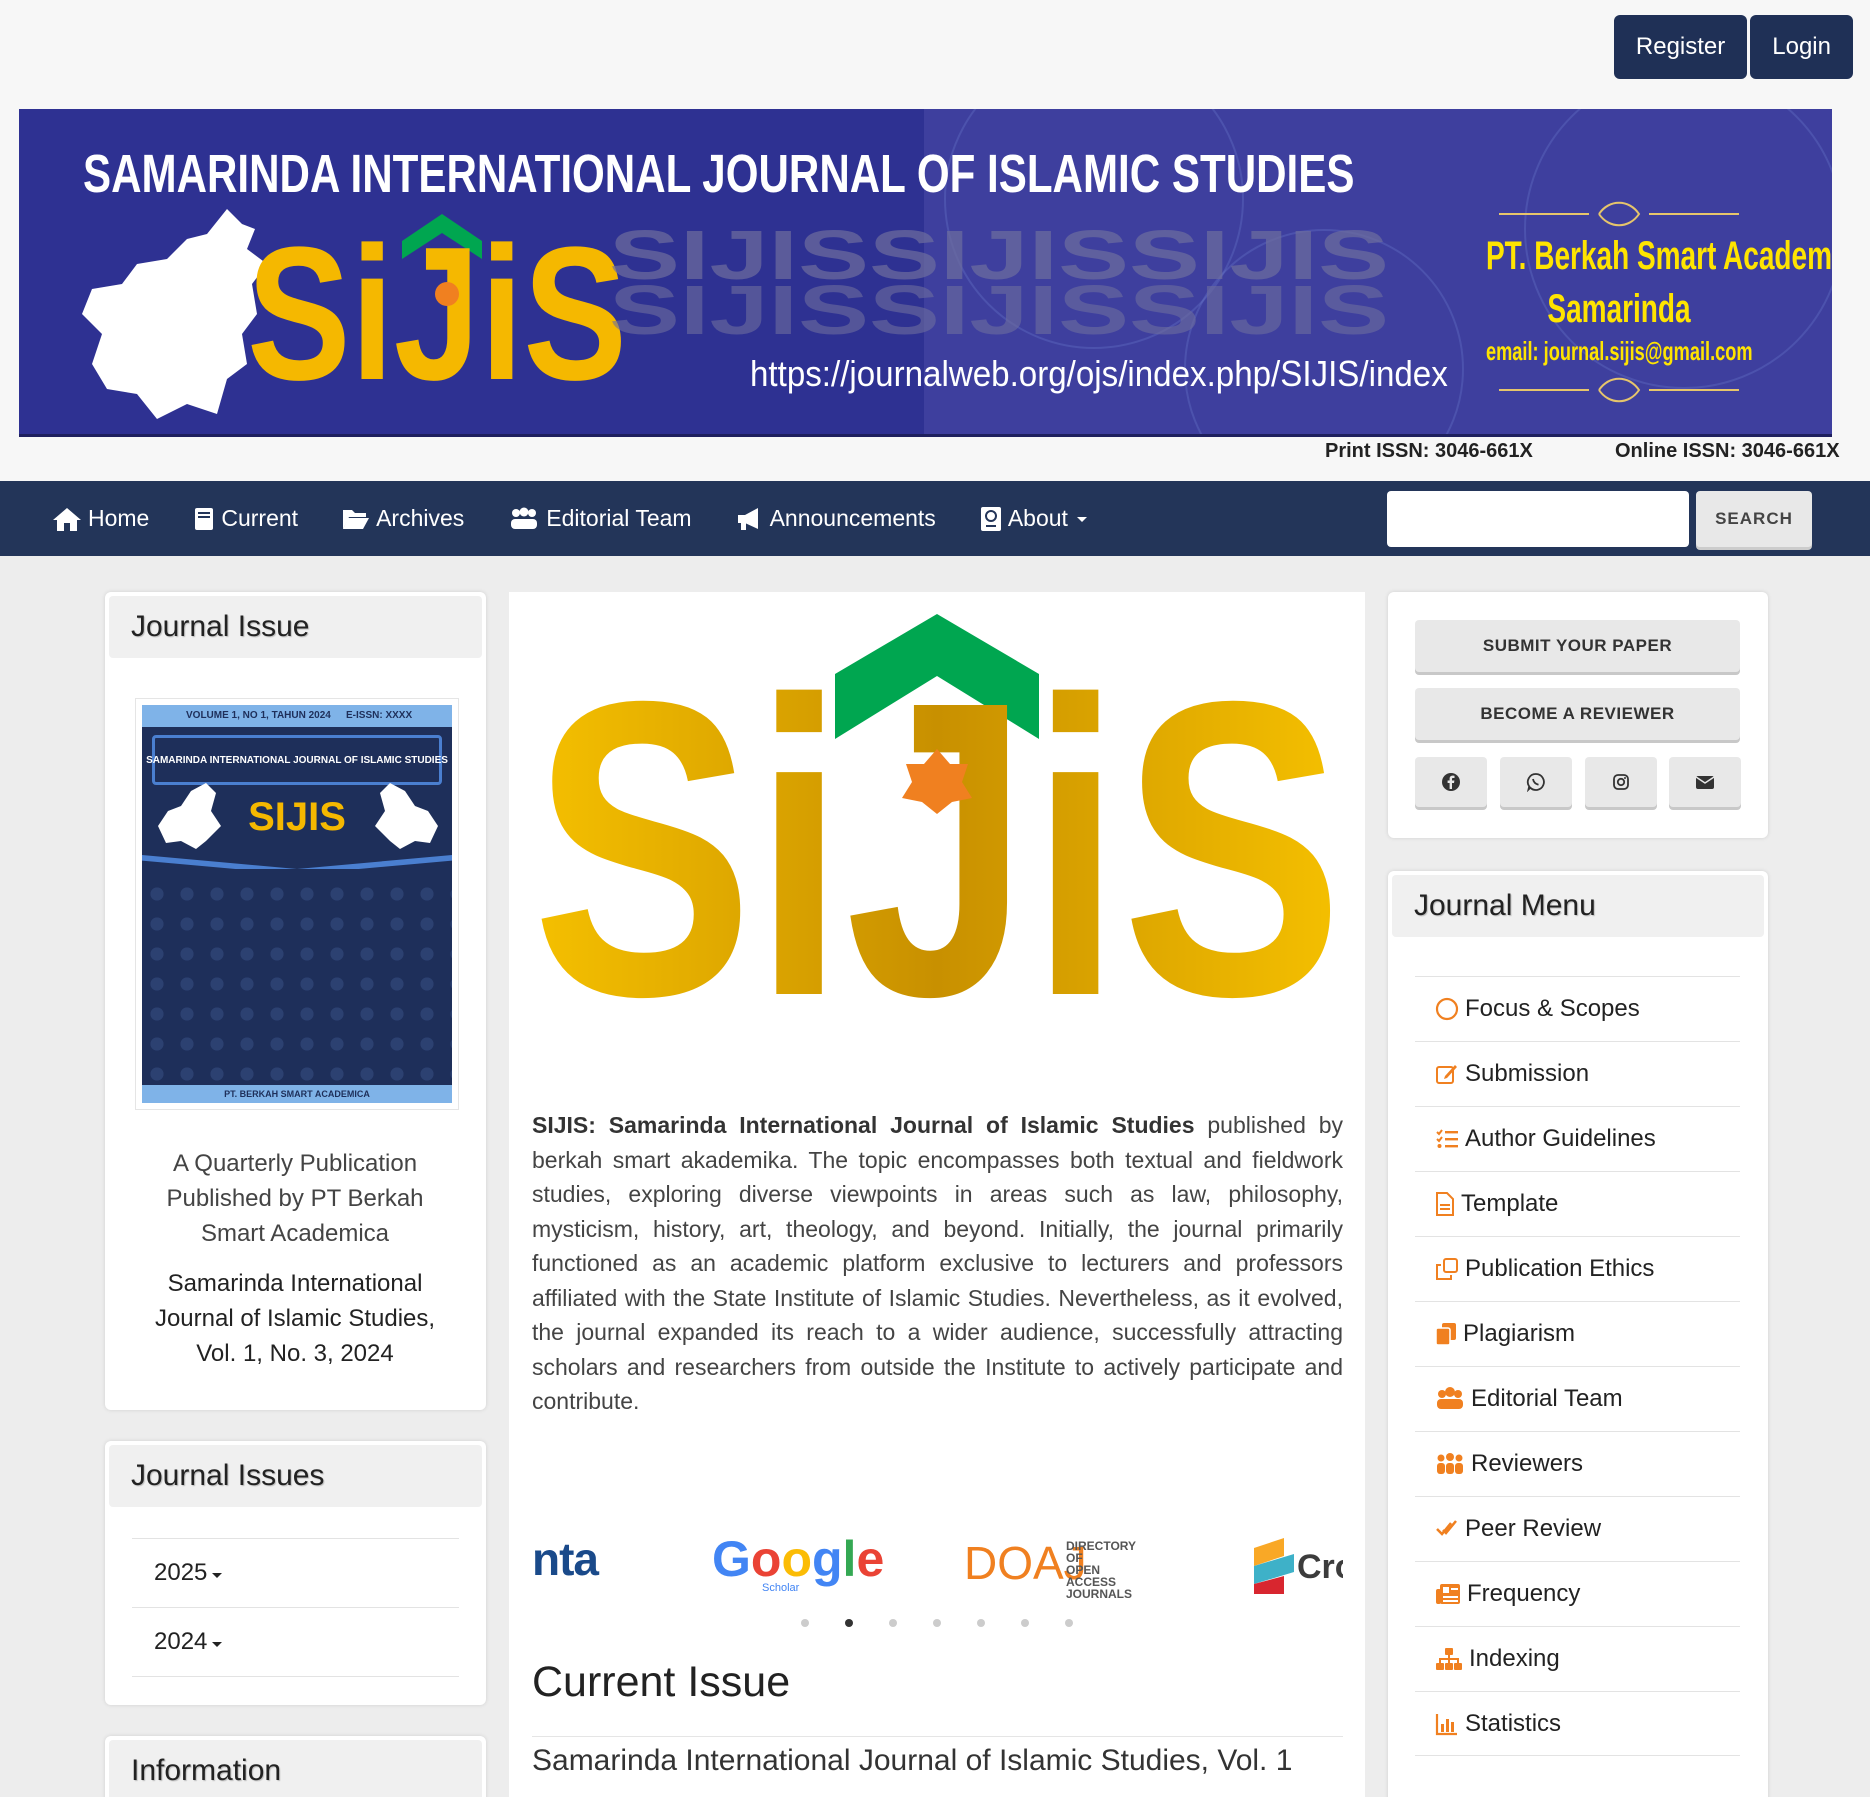 The height and width of the screenshot is (1797, 1870). What do you see at coordinates (1510, 1203) in the screenshot?
I see `menu-item-label: Template` at bounding box center [1510, 1203].